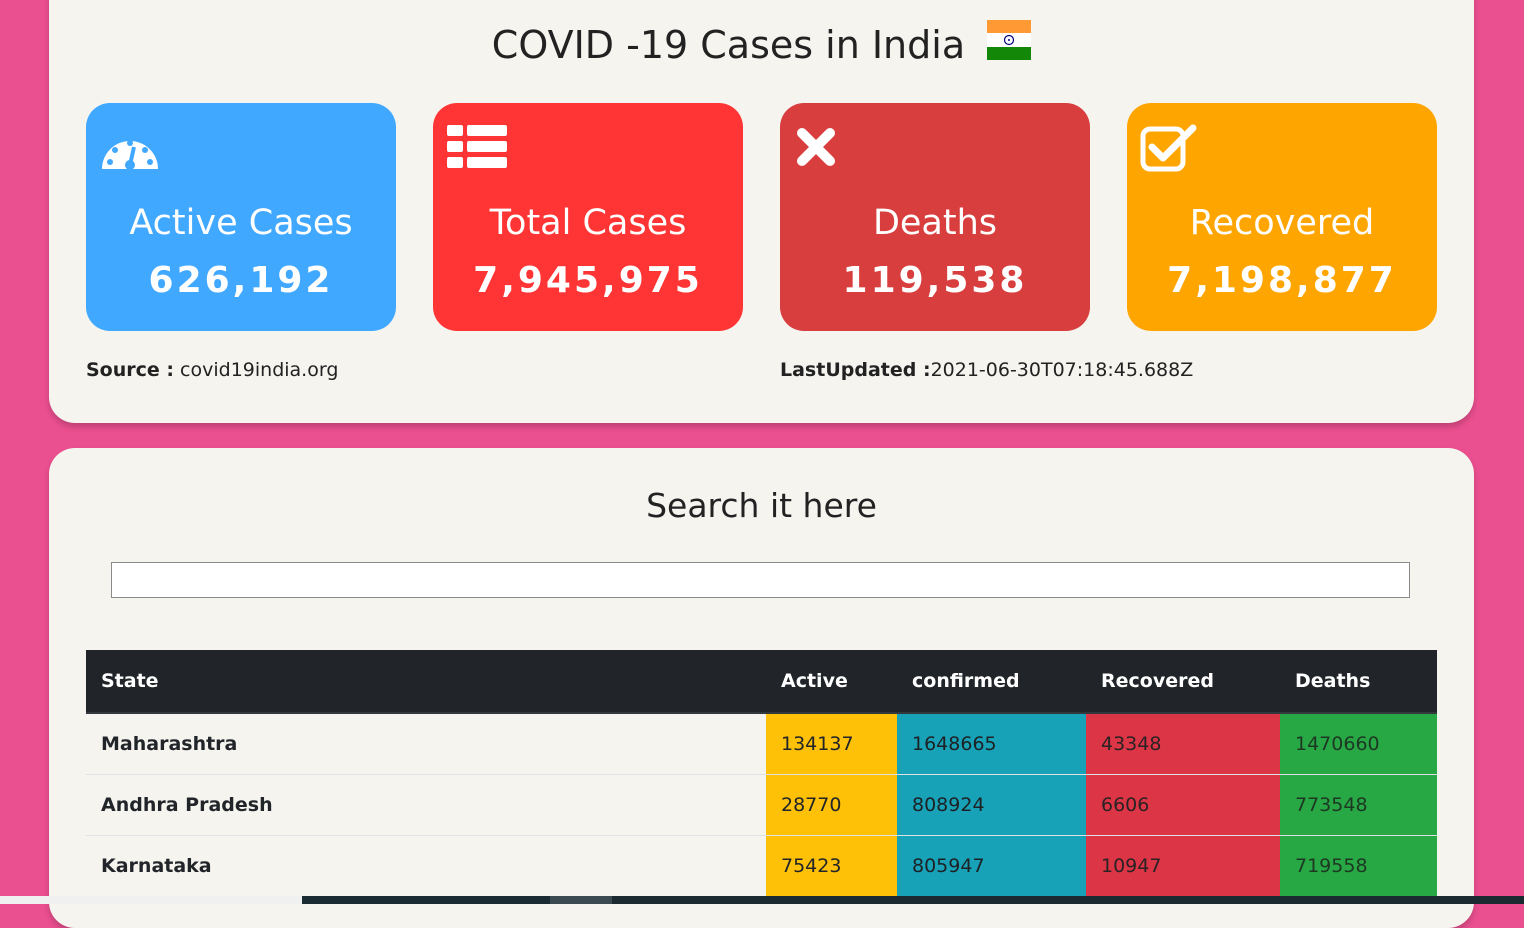 Image resolution: width=1524 pixels, height=928 pixels. I want to click on table-row: Andhra Pradesh 28770 808924 6606 773548, so click(761, 805).